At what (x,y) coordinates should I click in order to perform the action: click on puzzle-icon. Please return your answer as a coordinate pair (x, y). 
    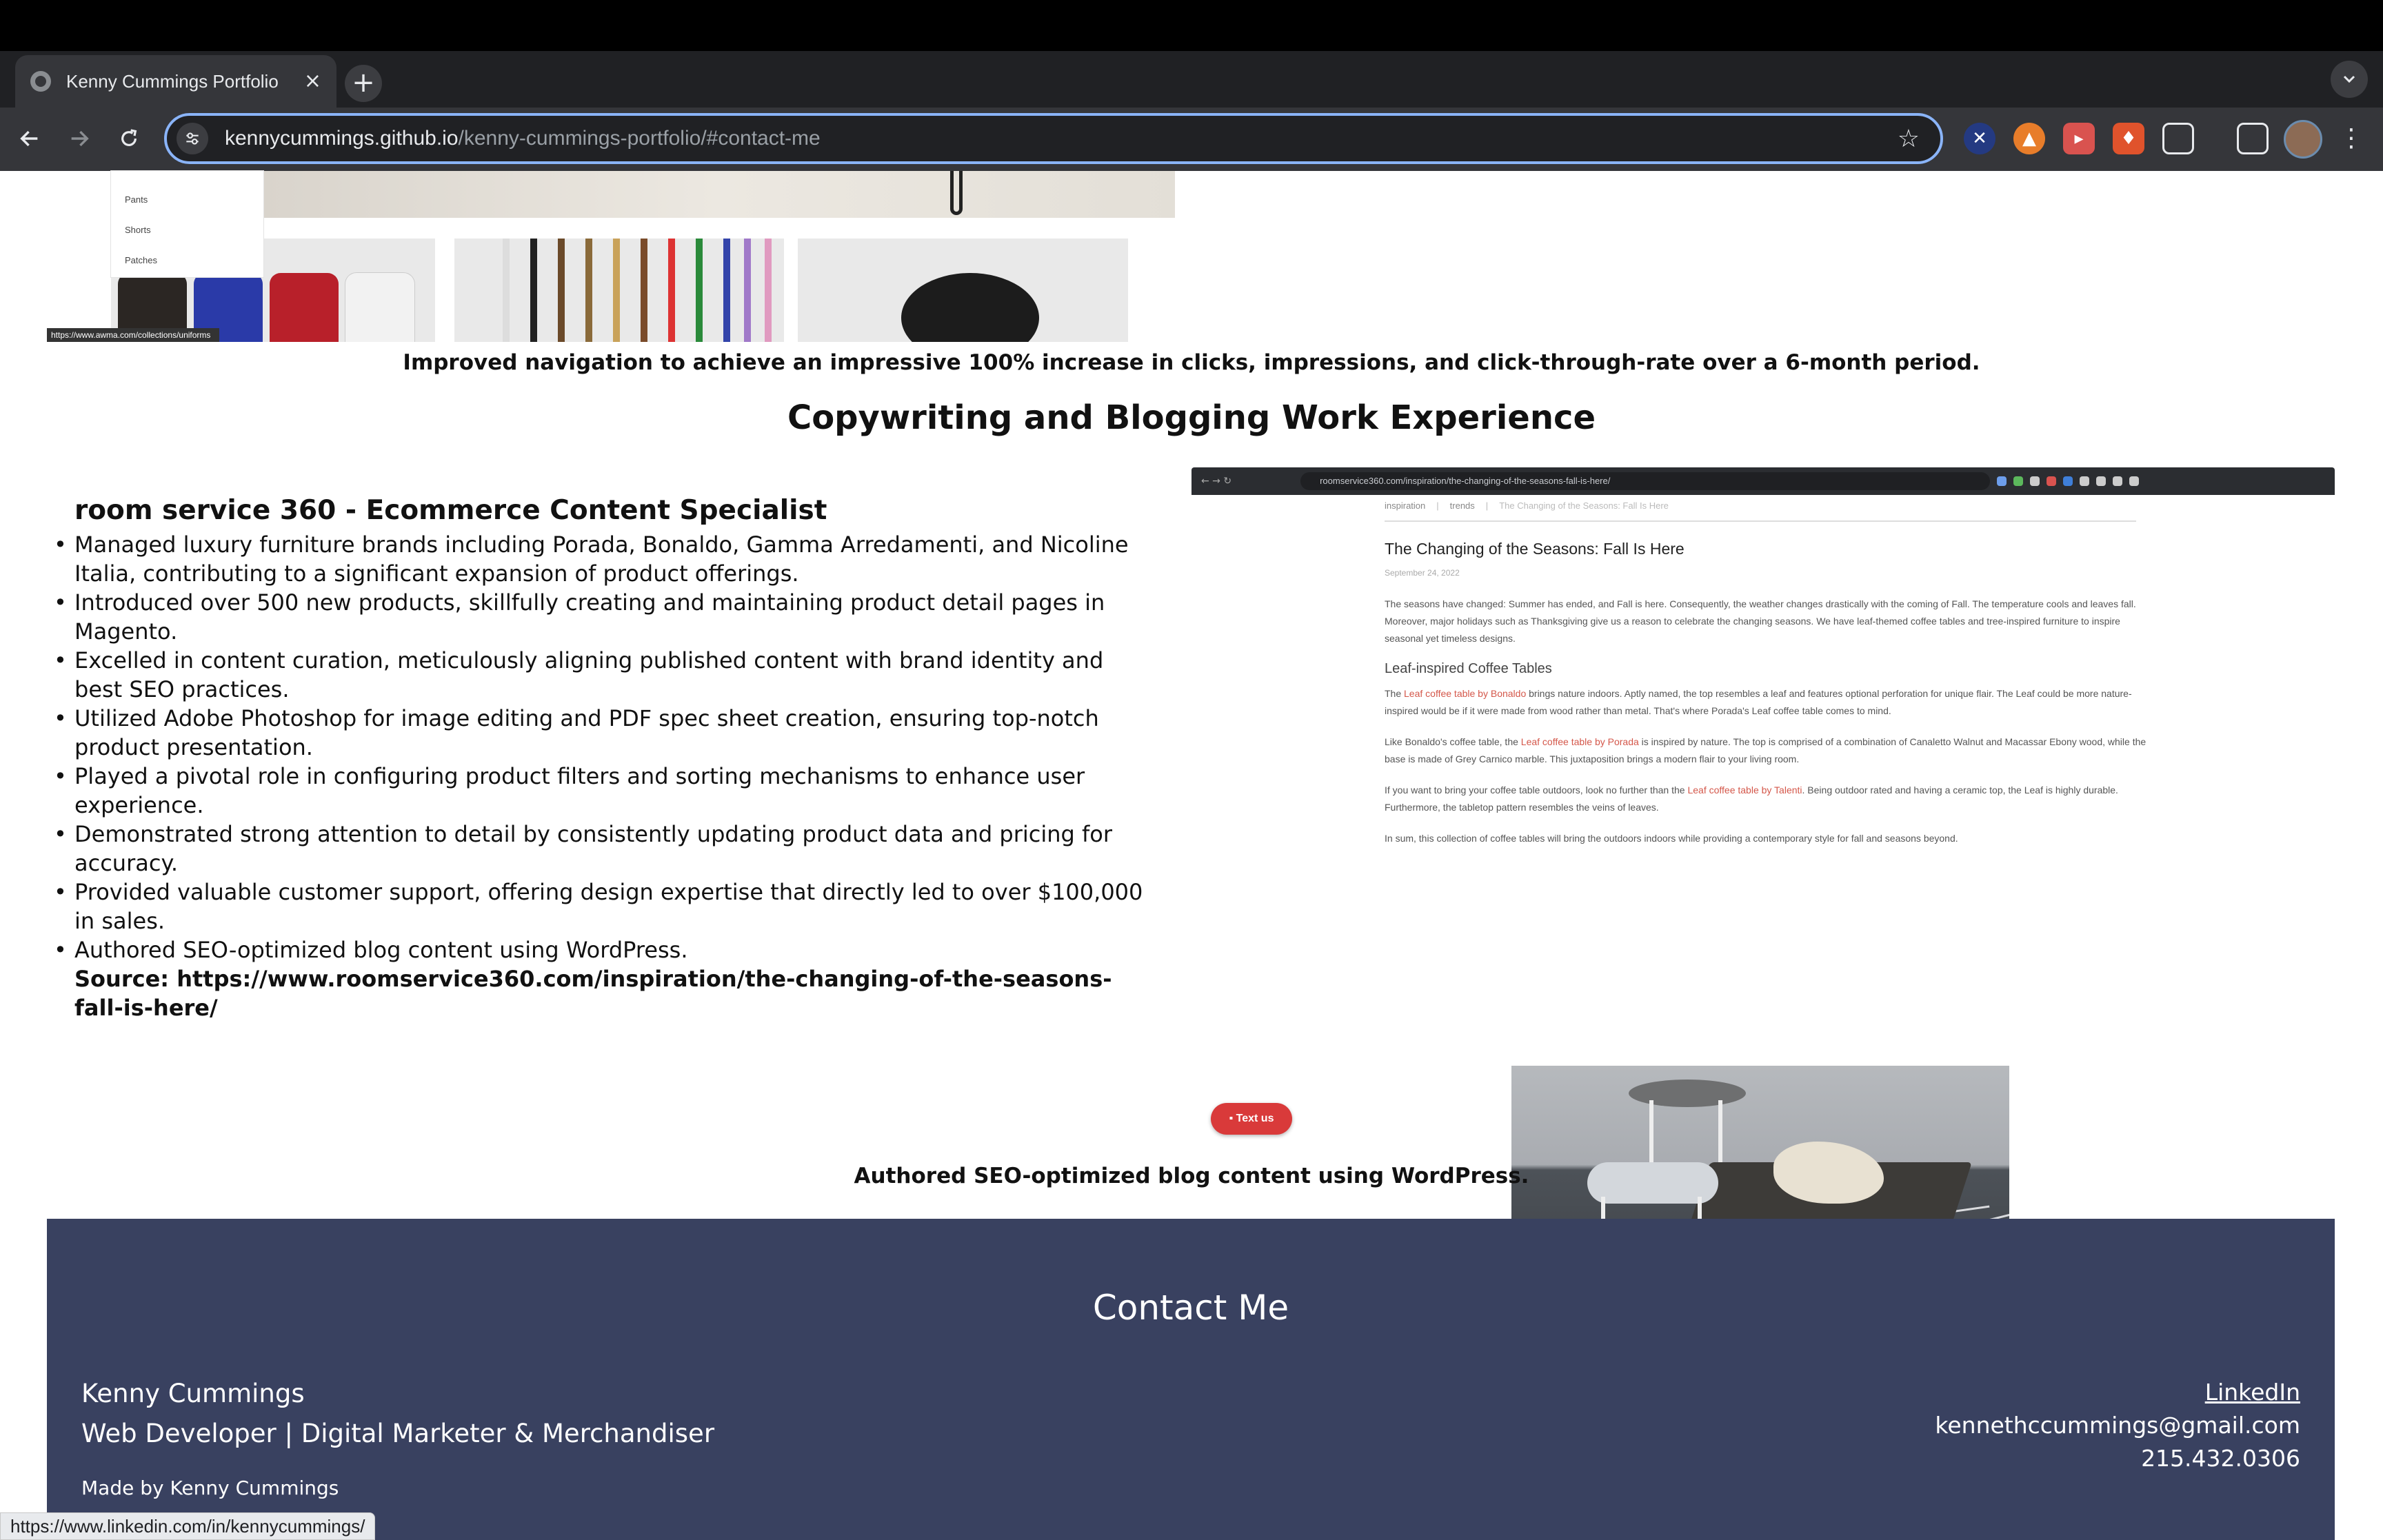
    Looking at the image, I should click on (2178, 138).